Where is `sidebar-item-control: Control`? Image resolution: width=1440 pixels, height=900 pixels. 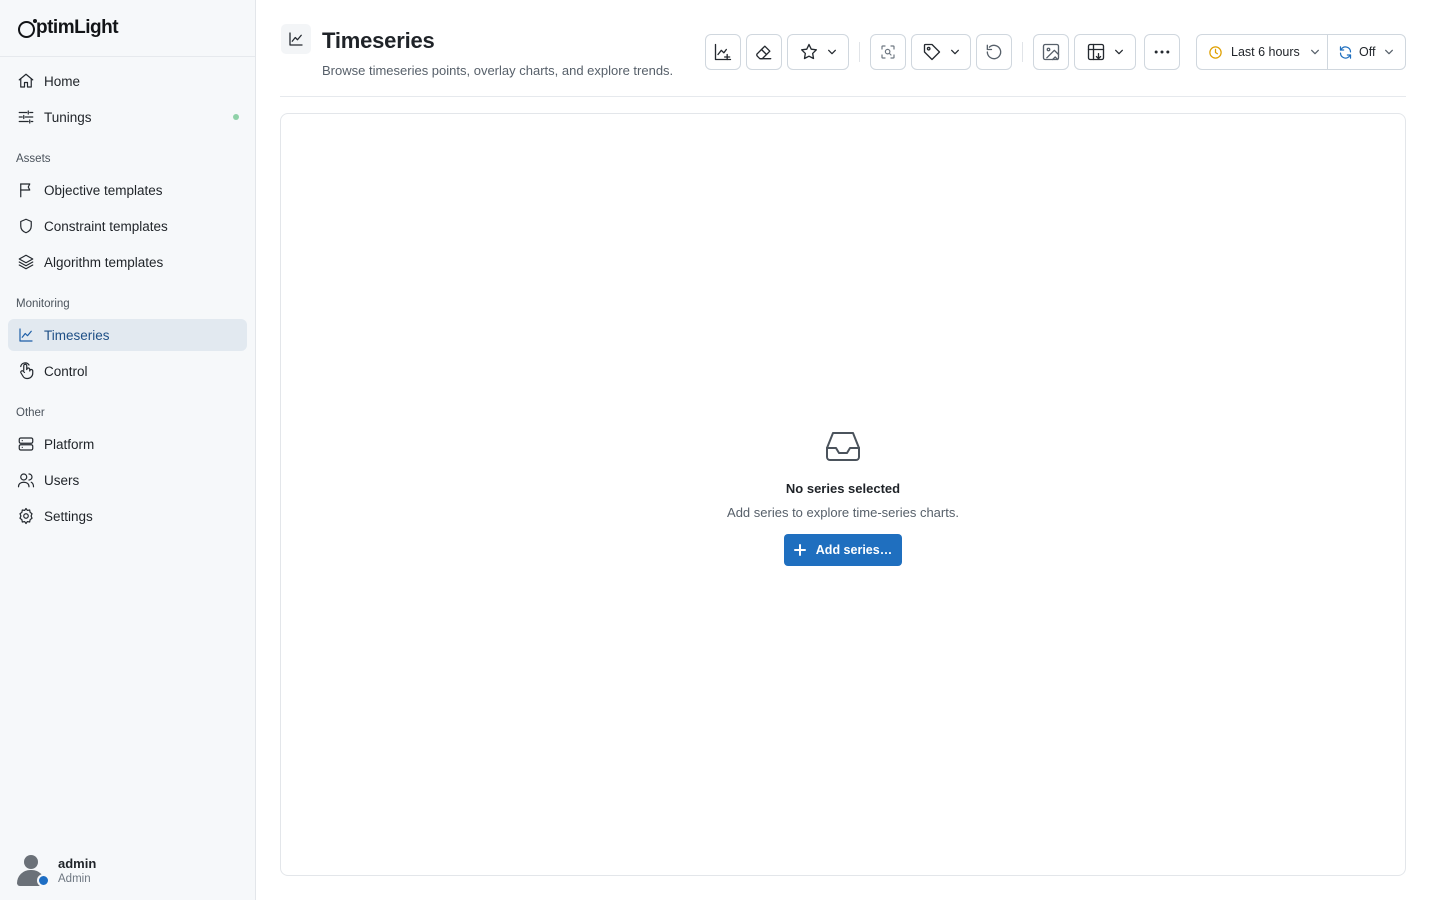
sidebar-item-control: Control is located at coordinates (127, 371).